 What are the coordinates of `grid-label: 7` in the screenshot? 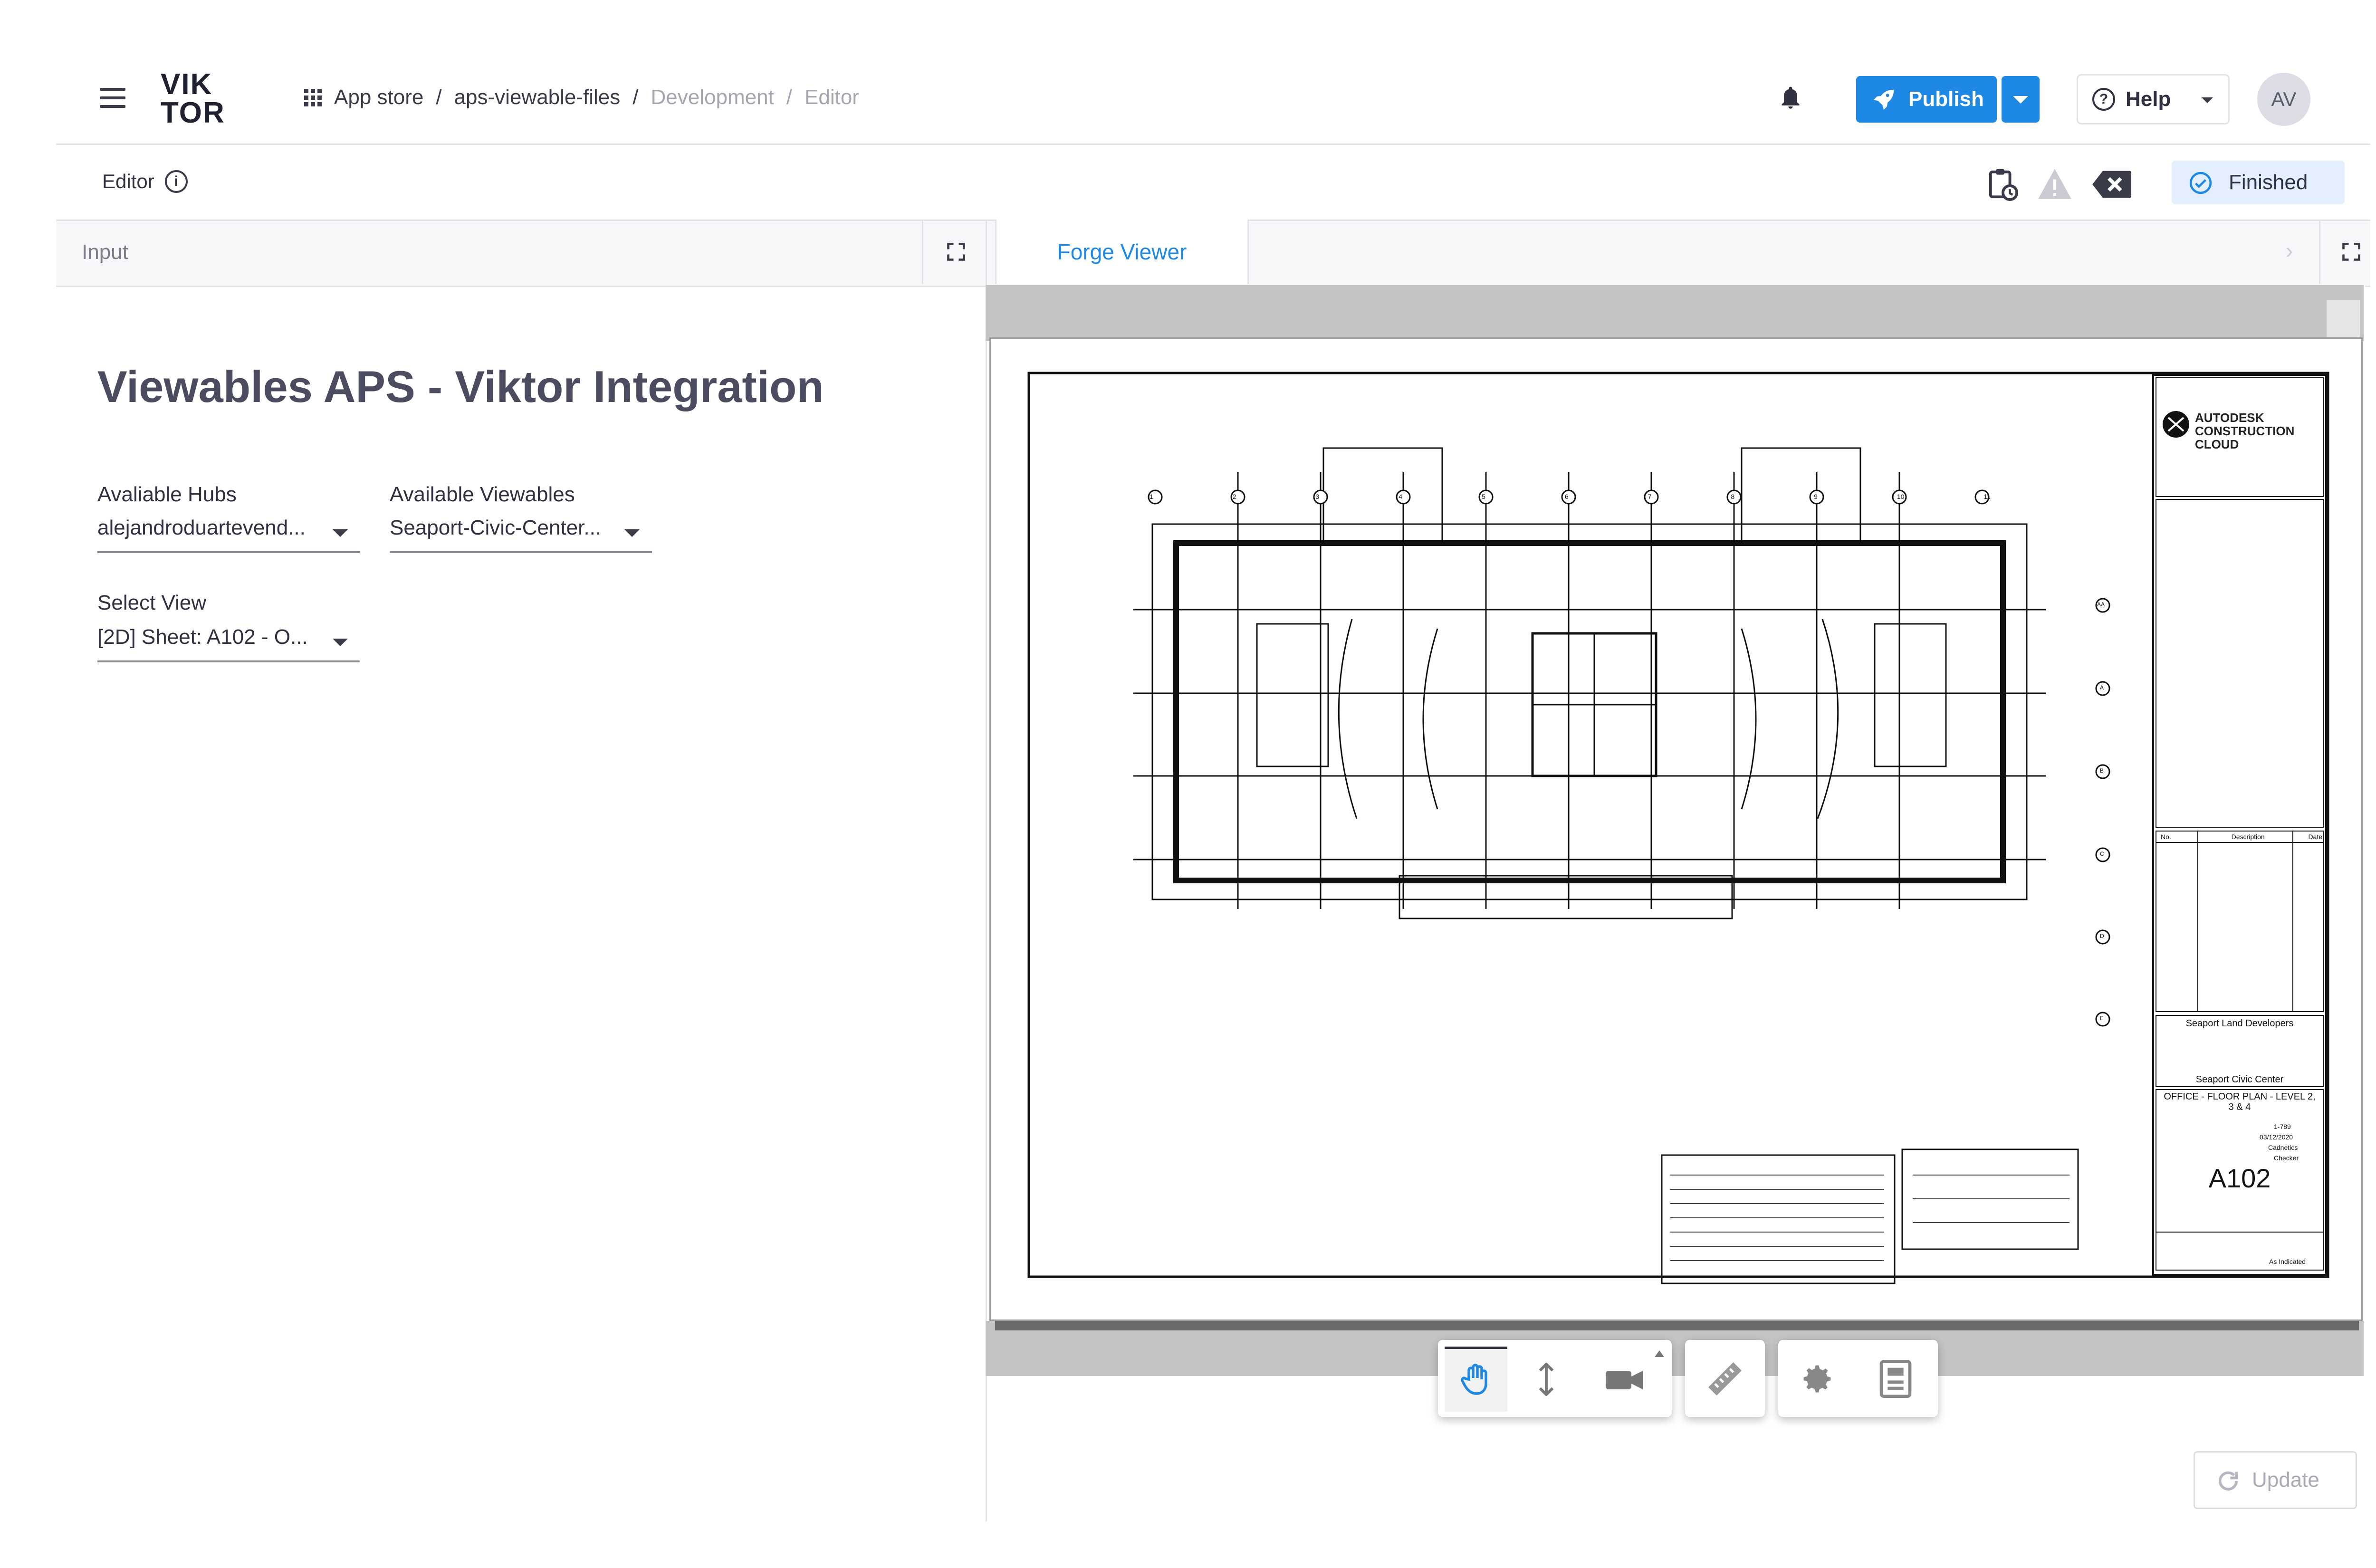 It's located at (1650, 497).